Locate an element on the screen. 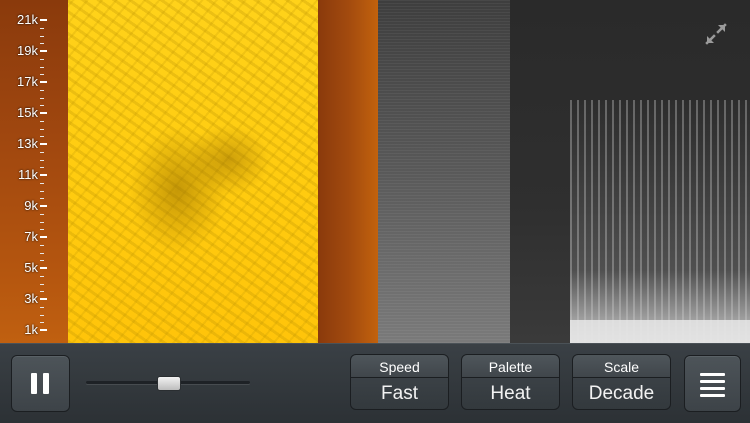 The height and width of the screenshot is (423, 750). frequency-label: 17k is located at coordinates (27, 81).